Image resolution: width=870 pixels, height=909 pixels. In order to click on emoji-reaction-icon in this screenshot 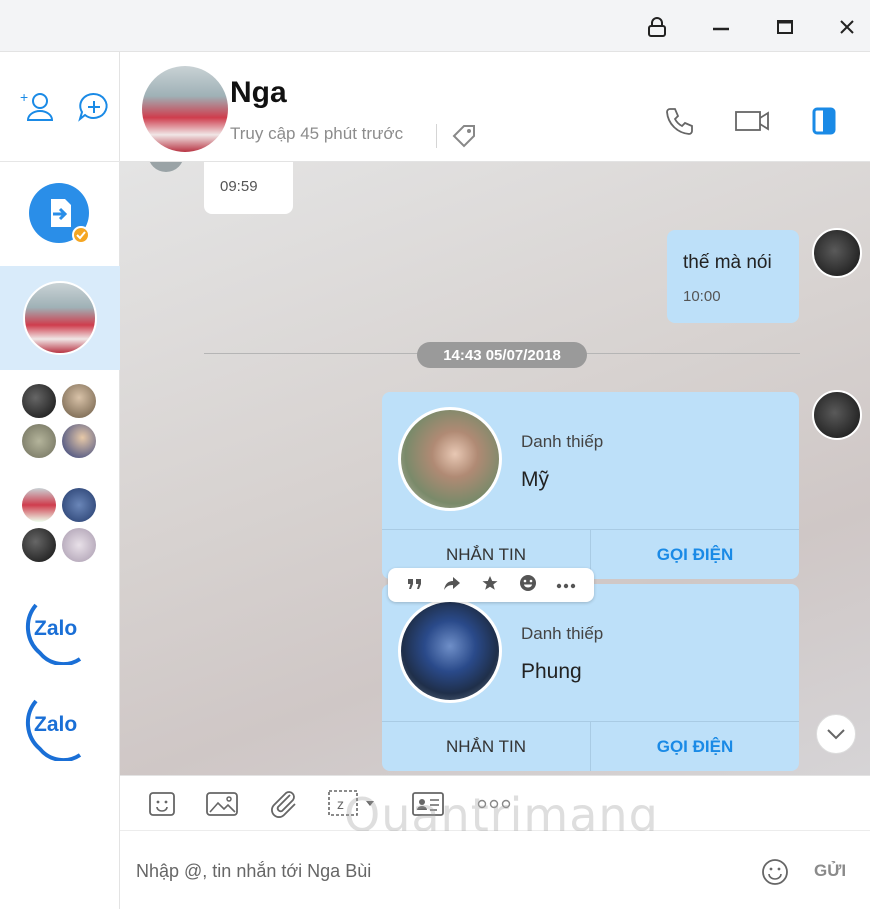, I will do `click(528, 585)`.